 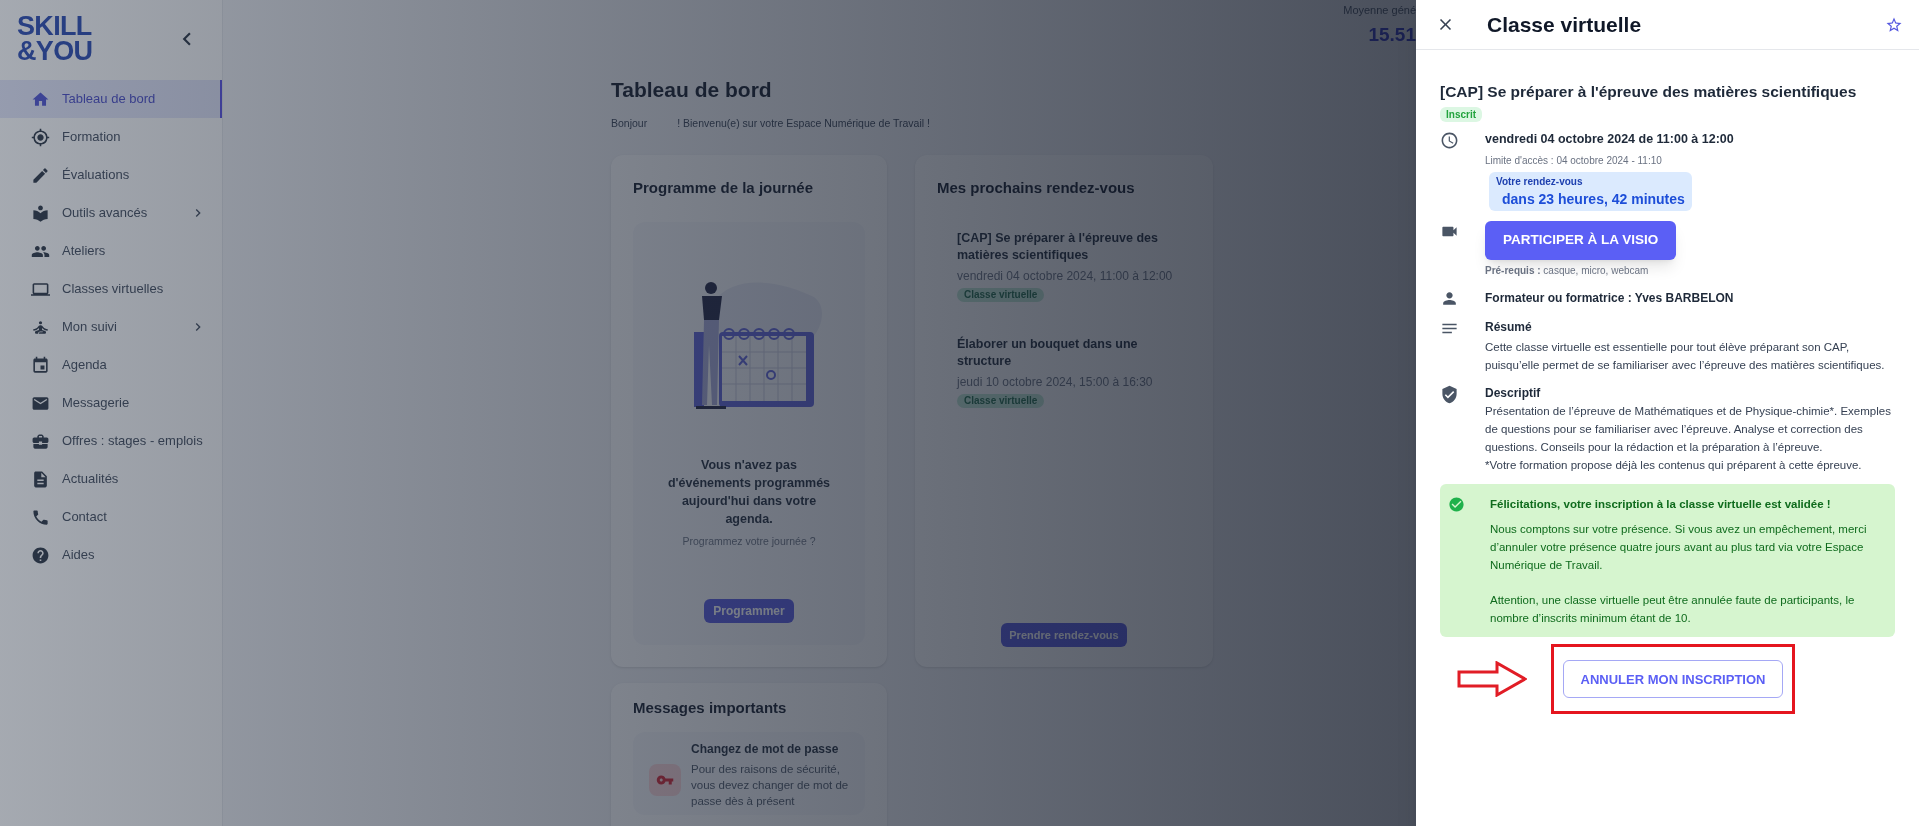 I want to click on sidebar-item: Messagerie, so click(x=111, y=403).